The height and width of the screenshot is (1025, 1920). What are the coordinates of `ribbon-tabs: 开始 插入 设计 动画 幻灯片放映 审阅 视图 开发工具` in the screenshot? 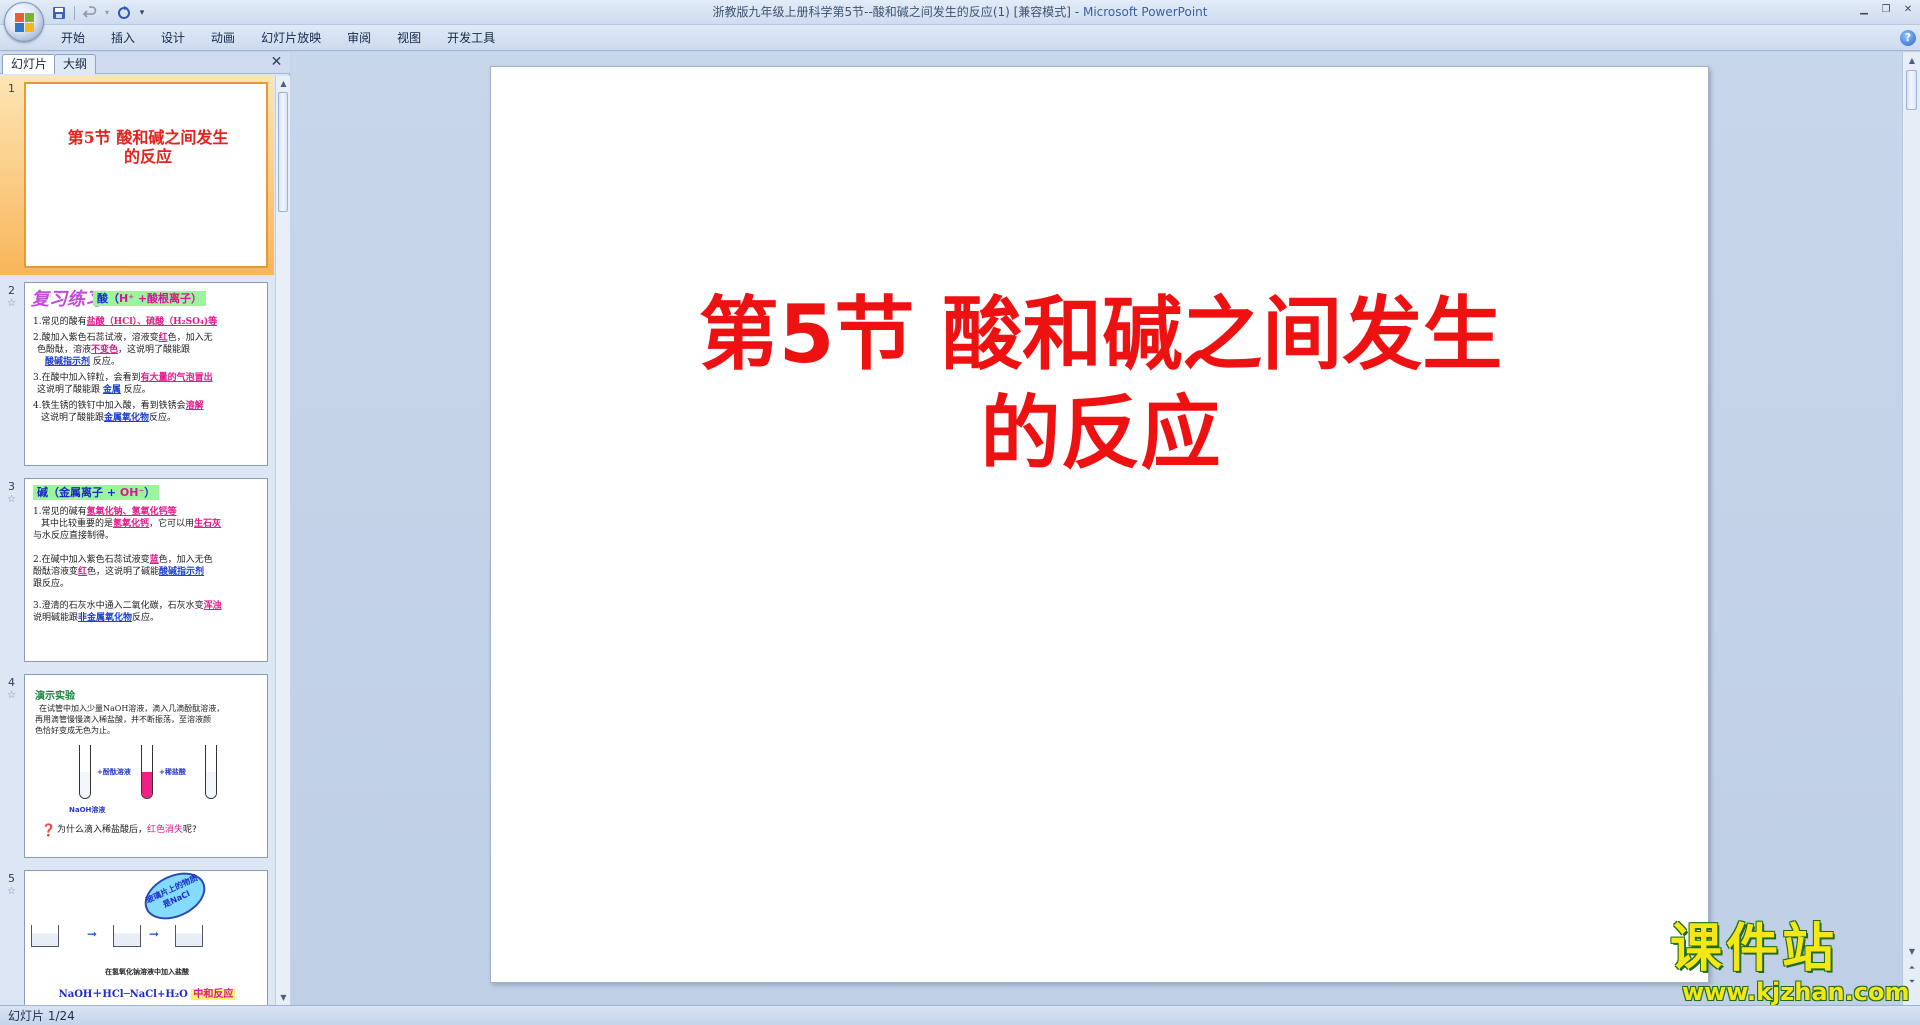 It's located at (278, 38).